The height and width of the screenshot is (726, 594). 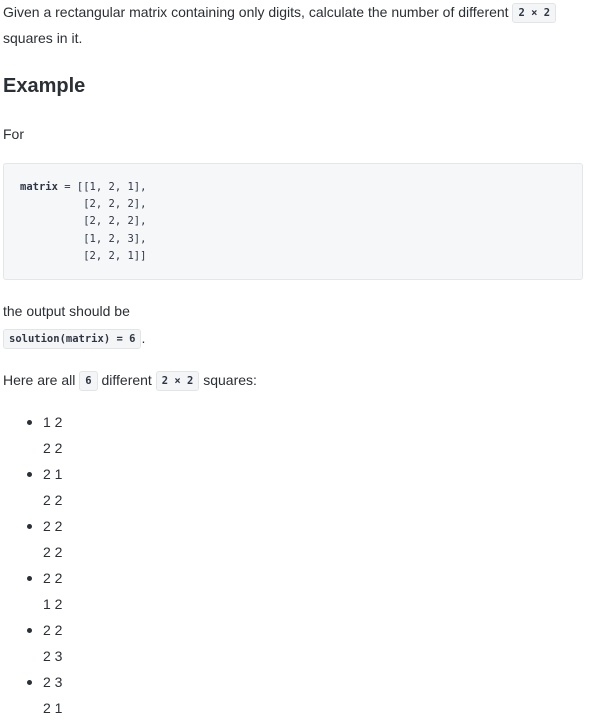 I want to click on square-row-1: 2 1, so click(x=53, y=474).